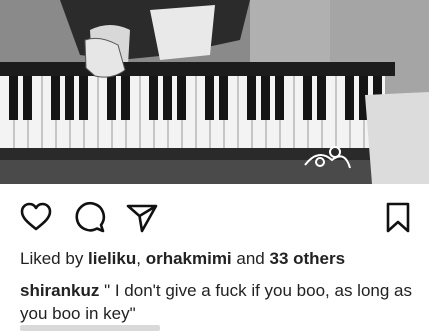 The height and width of the screenshot is (331, 429). Describe the element at coordinates (398, 217) in the screenshot. I see `bookmark-icon` at that location.